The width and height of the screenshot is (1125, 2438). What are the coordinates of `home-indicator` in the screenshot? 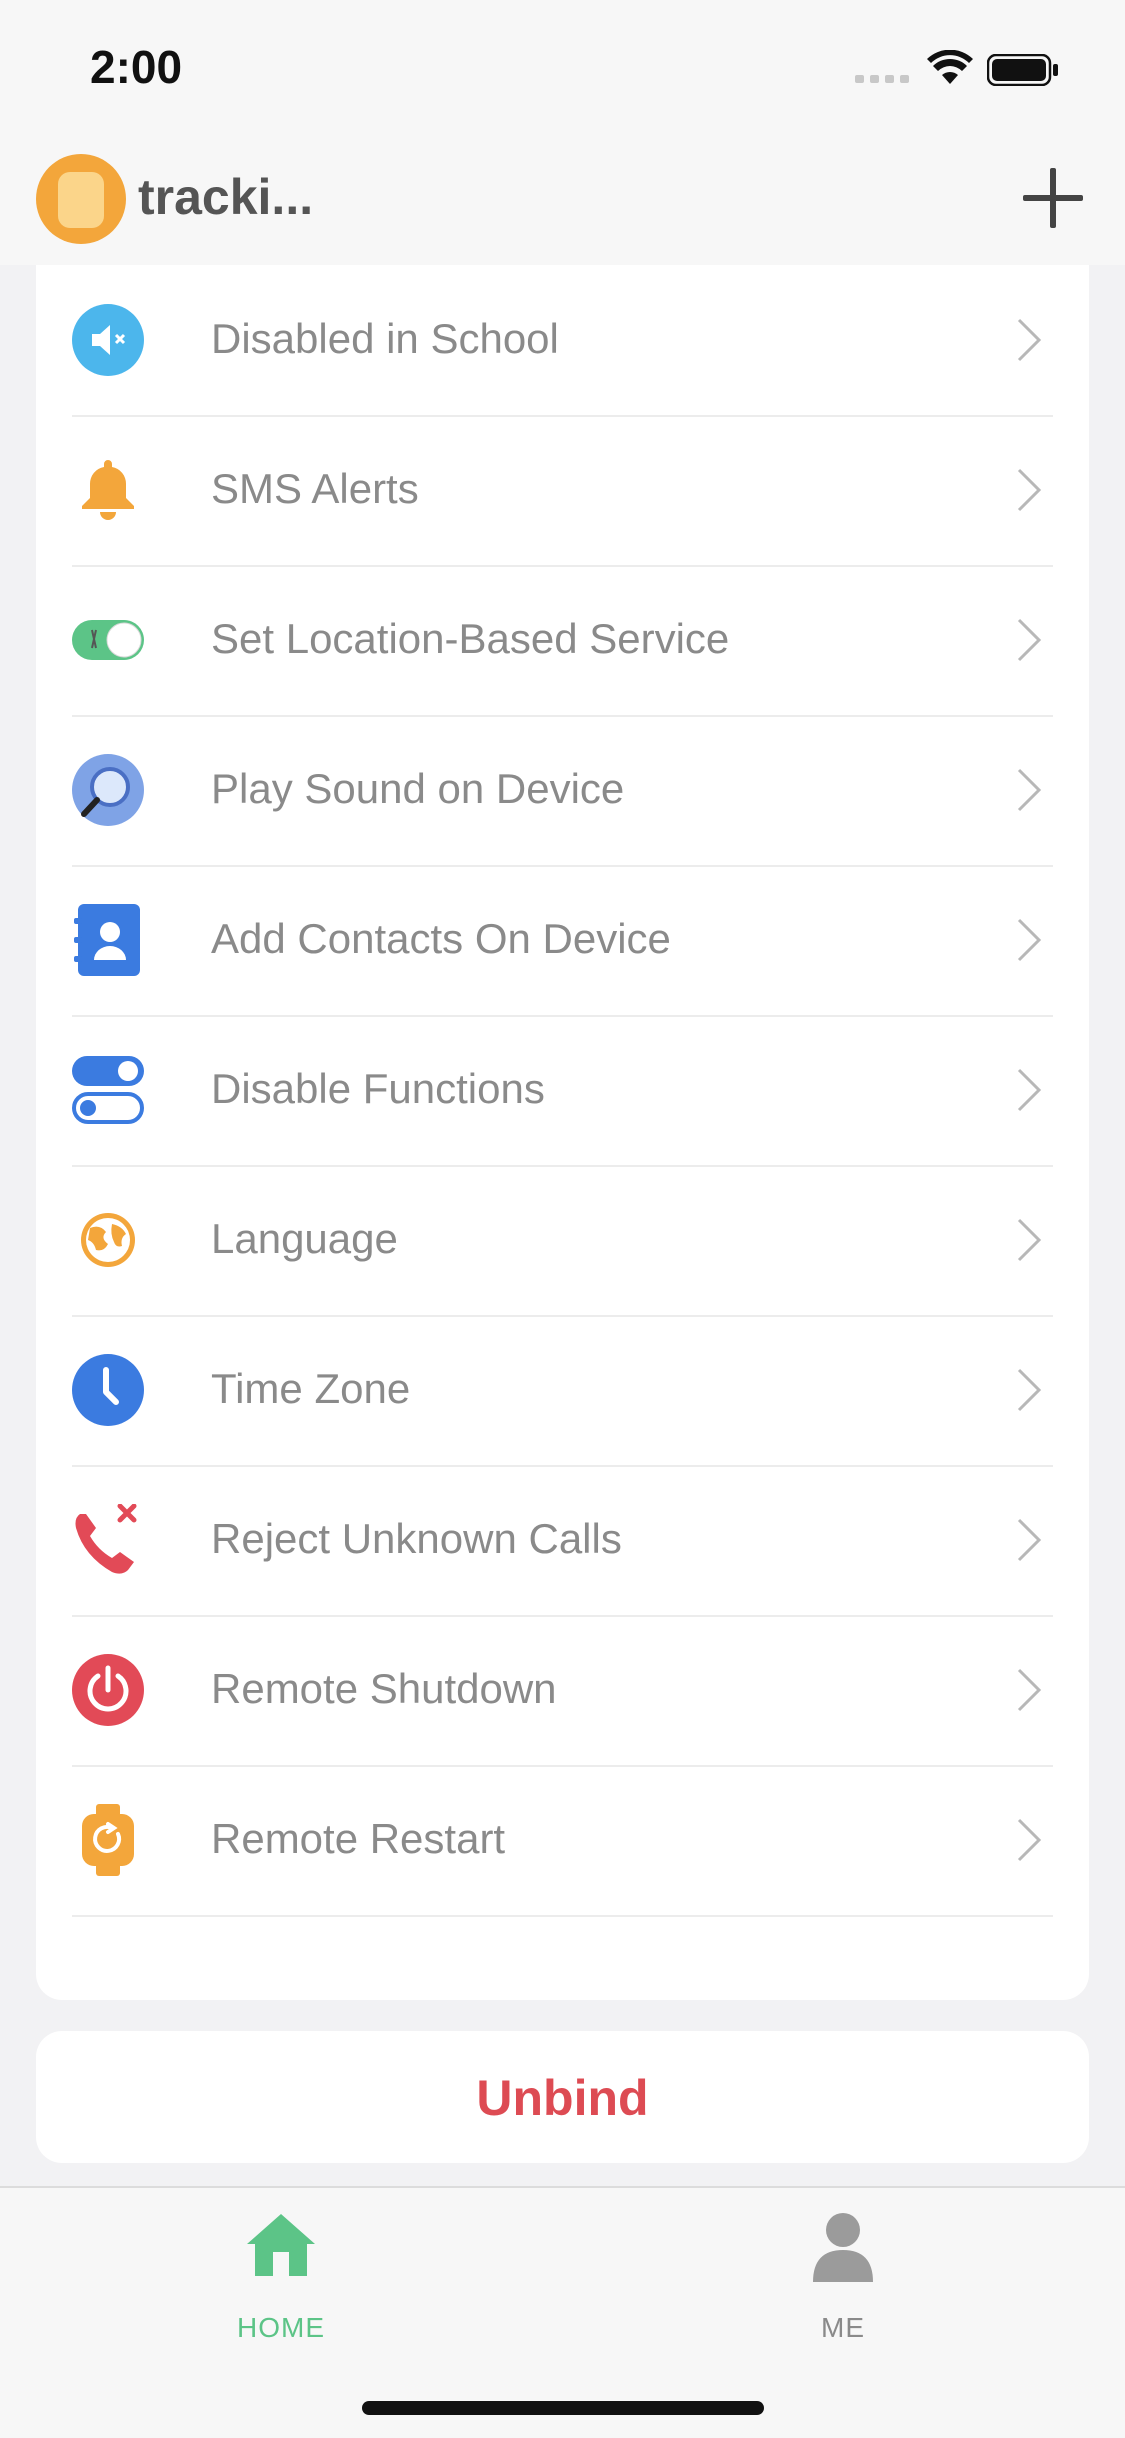 It's located at (563, 2408).